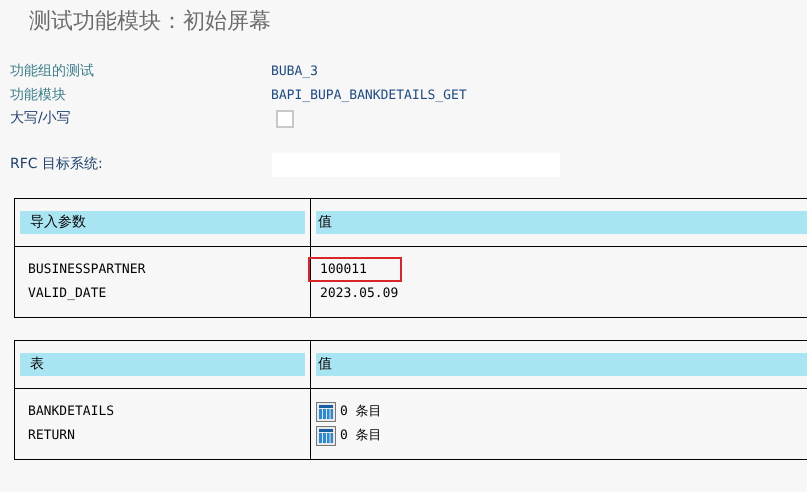 This screenshot has width=807, height=492. Describe the element at coordinates (57, 164) in the screenshot. I see `field-label: RFC 目标系统:` at that location.